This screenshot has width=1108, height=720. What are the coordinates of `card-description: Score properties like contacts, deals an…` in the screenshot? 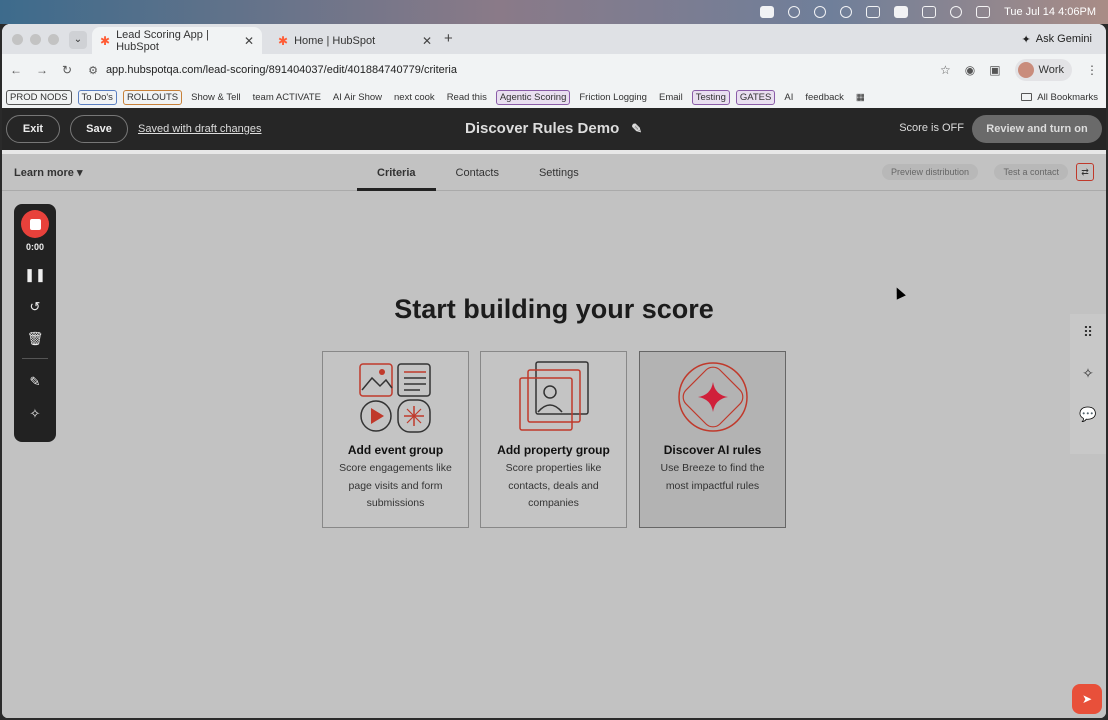 It's located at (553, 485).